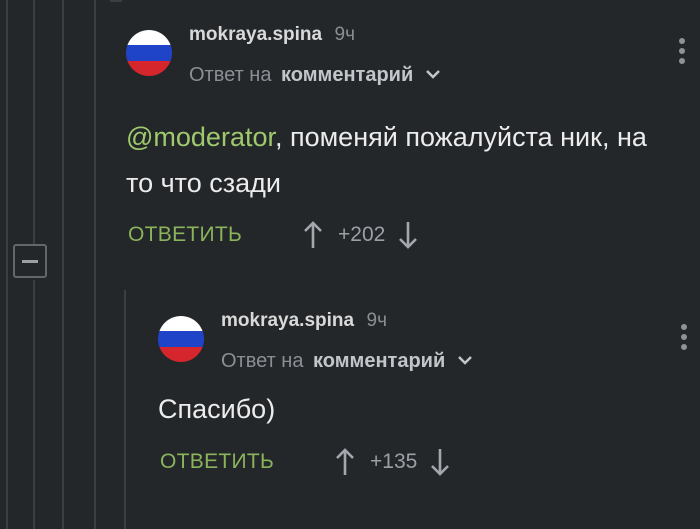  I want to click on minus-icon, so click(30, 261).